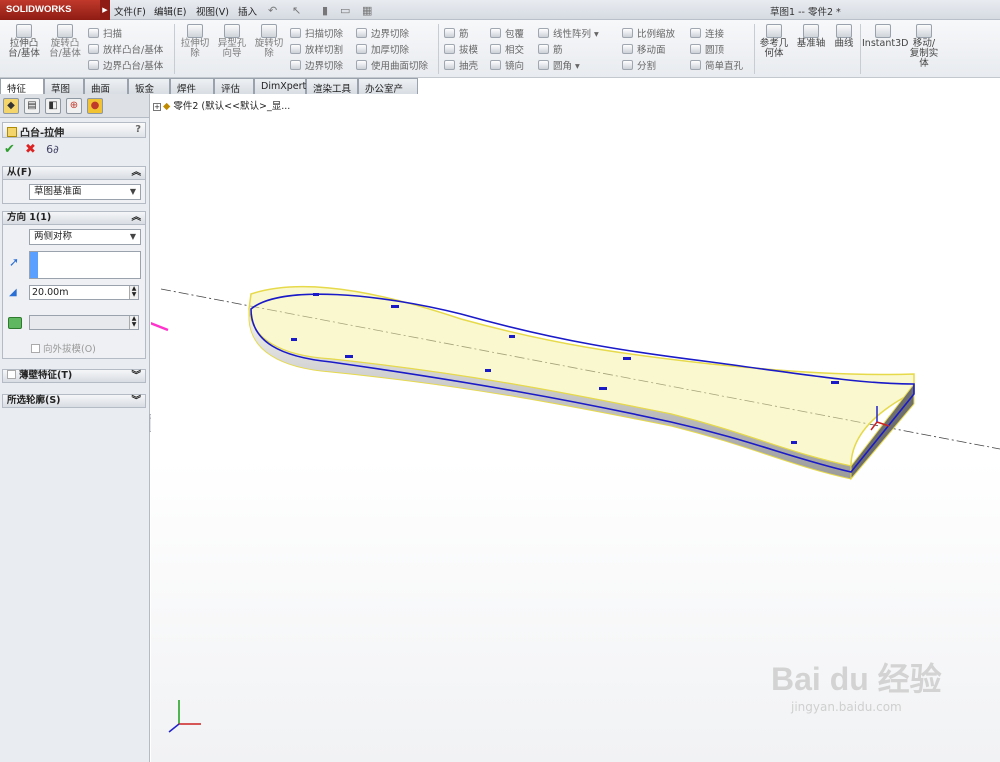 This screenshot has width=1000, height=762. I want to click on instant3d-button: Instant3D, so click(885, 36).